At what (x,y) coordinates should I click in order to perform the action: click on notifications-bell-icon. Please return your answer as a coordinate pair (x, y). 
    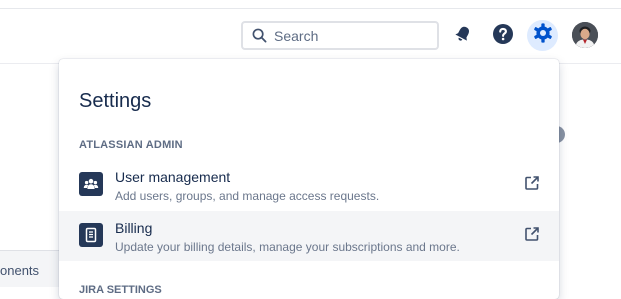
    Looking at the image, I should click on (463, 36).